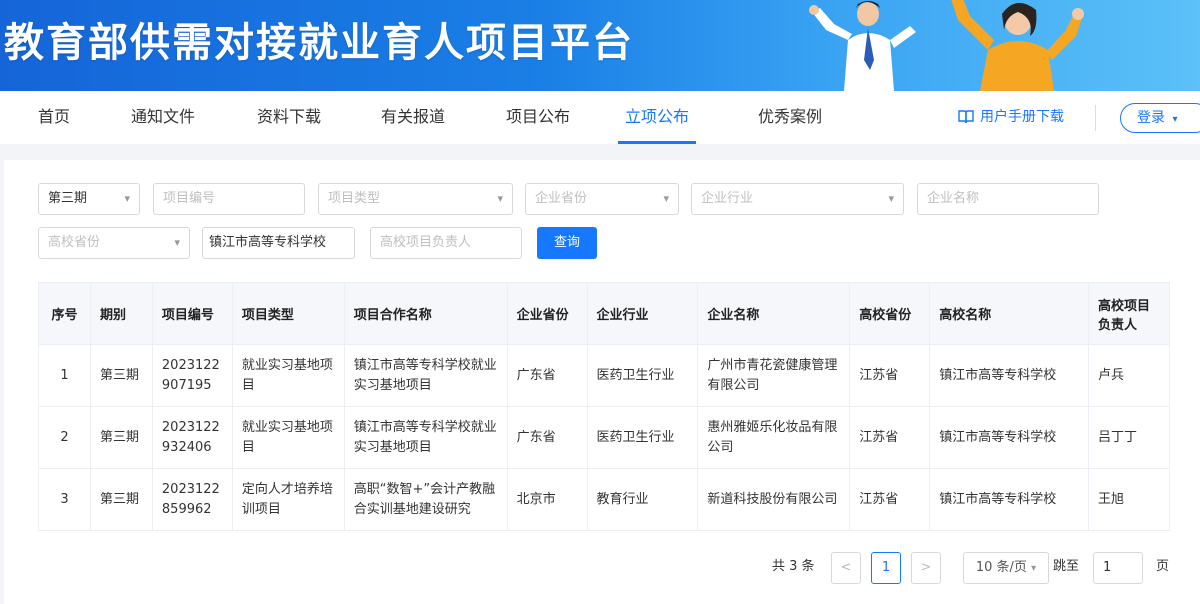 Image resolution: width=1200 pixels, height=604 pixels. I want to click on pagination-total: 共 3 条, so click(793, 566).